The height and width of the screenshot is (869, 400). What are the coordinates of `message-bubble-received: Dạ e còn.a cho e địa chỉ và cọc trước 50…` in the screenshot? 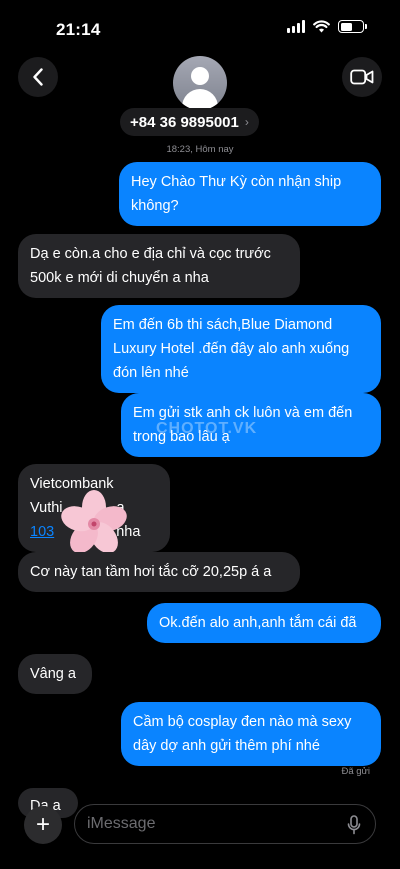 It's located at (159, 266).